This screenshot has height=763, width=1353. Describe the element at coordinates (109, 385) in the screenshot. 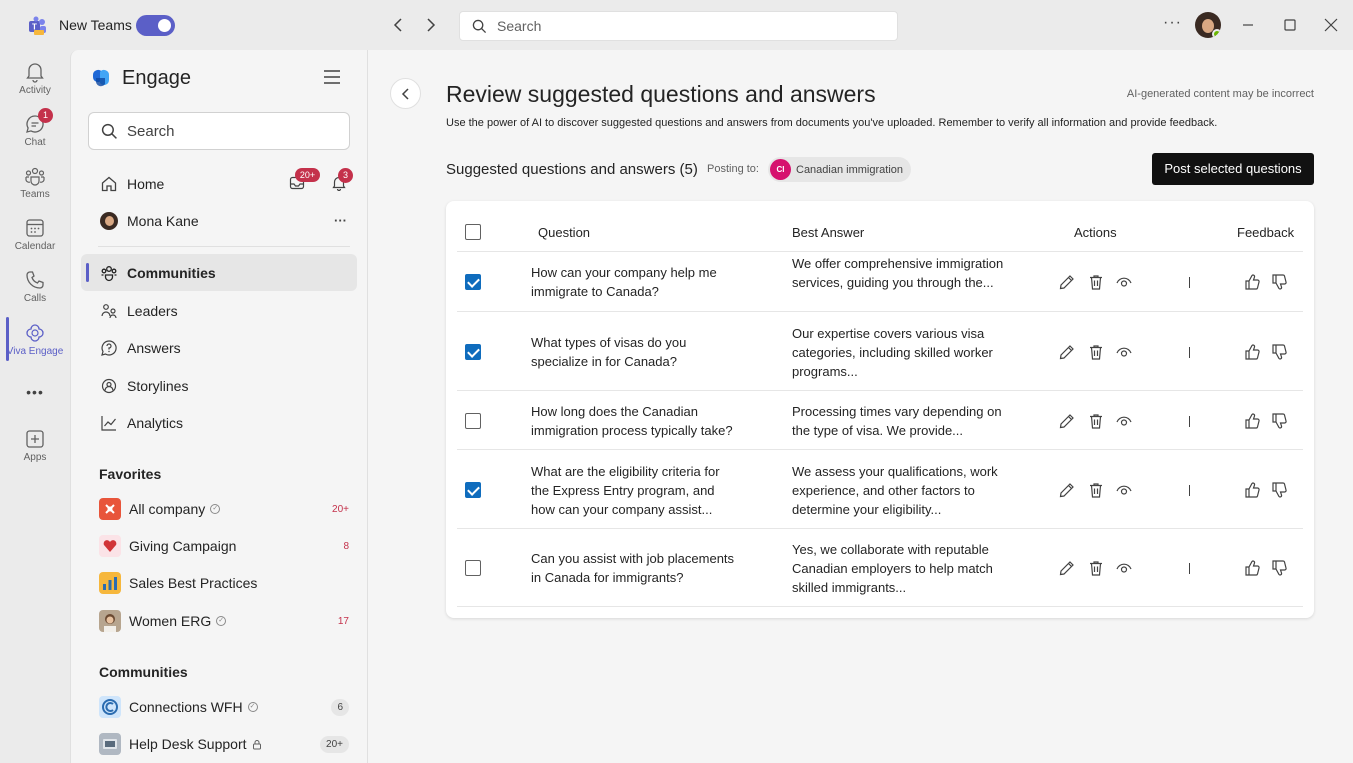

I see `storylines-icon` at that location.